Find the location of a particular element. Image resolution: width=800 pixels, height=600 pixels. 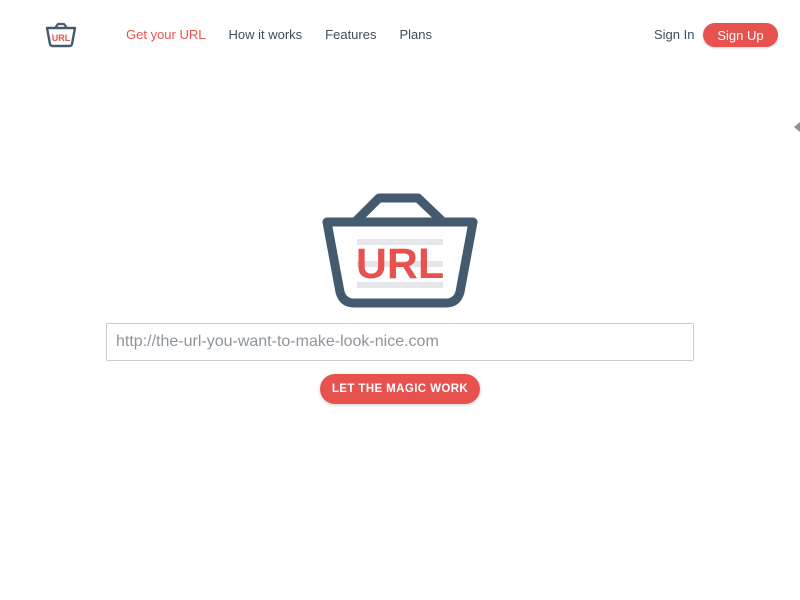

basket-logo-icon: URL is located at coordinates (61, 35).